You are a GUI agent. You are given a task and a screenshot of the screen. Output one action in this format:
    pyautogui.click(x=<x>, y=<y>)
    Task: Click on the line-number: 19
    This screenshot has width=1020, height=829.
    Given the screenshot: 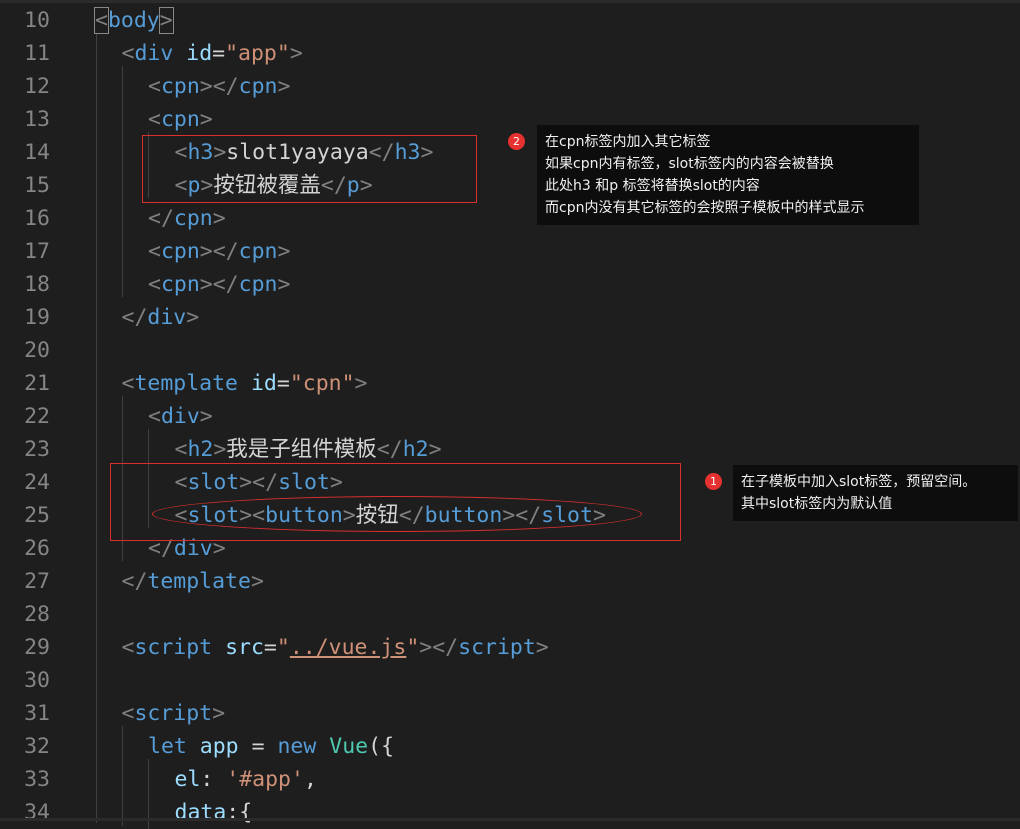 What is the action you would take?
    pyautogui.click(x=37, y=317)
    